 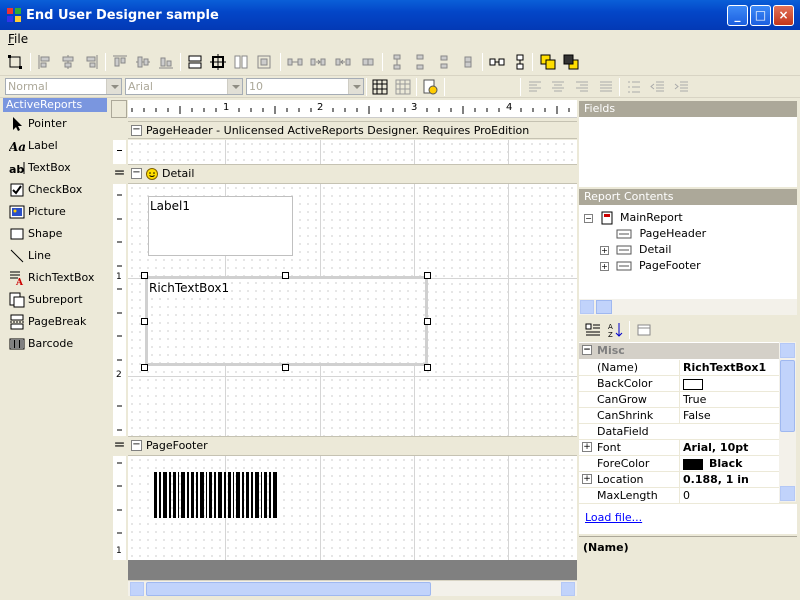 What do you see at coordinates (352, 174) in the screenshot?
I see `detail-band: − Detail` at bounding box center [352, 174].